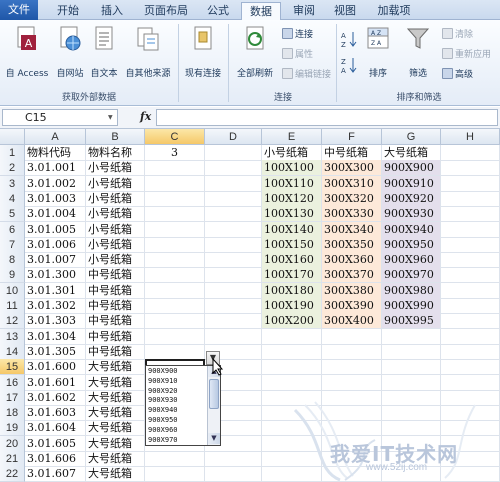 This screenshot has height=482, width=500. Describe the element at coordinates (352, 244) in the screenshot. I see `cell-f7: 300X350` at that location.